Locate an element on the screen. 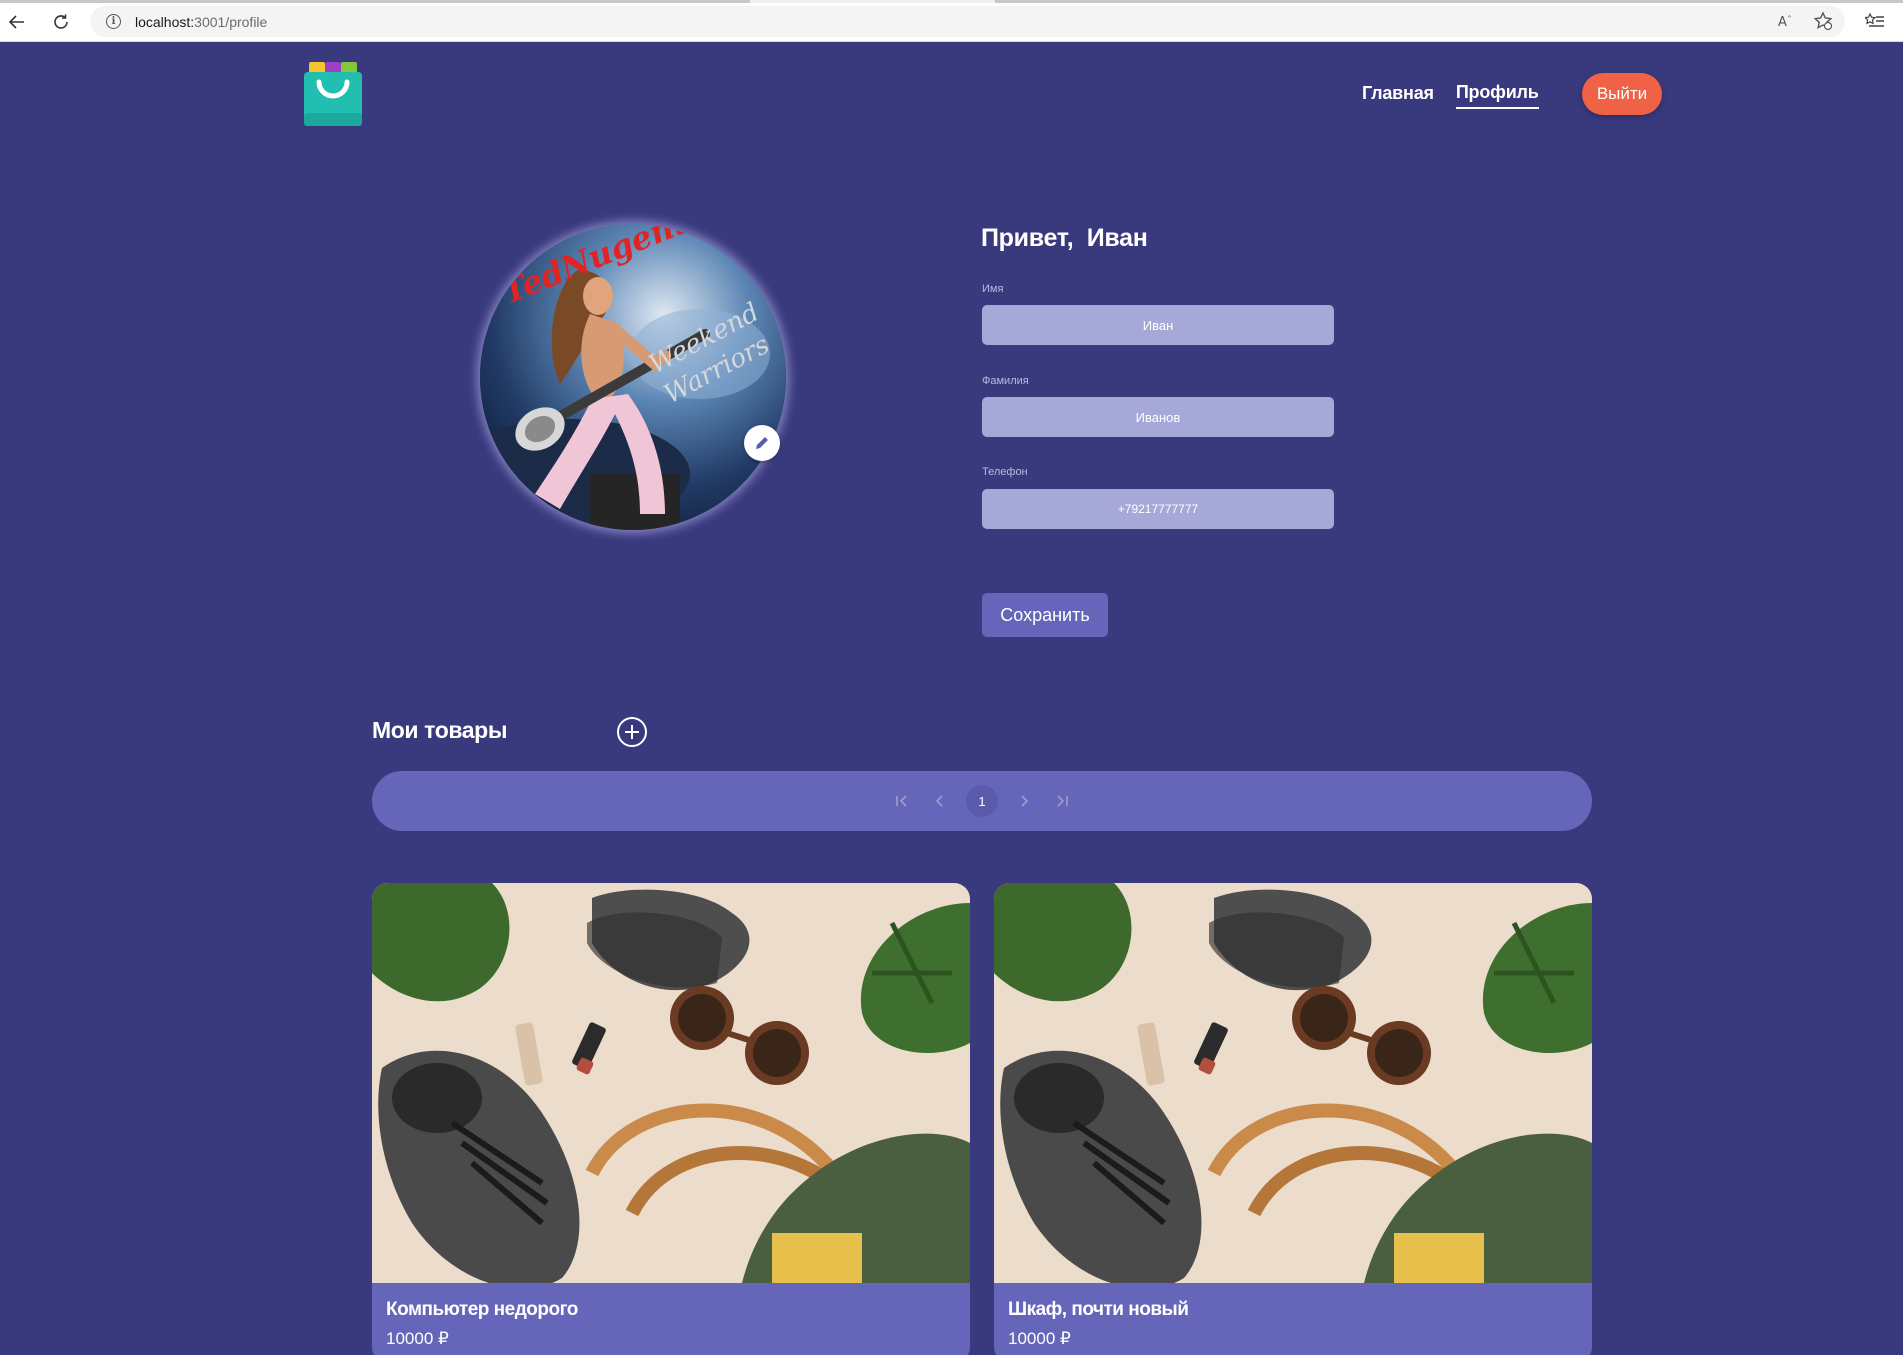  profile-avatar: TedNugent Weekend Warriors is located at coordinates (633, 377).